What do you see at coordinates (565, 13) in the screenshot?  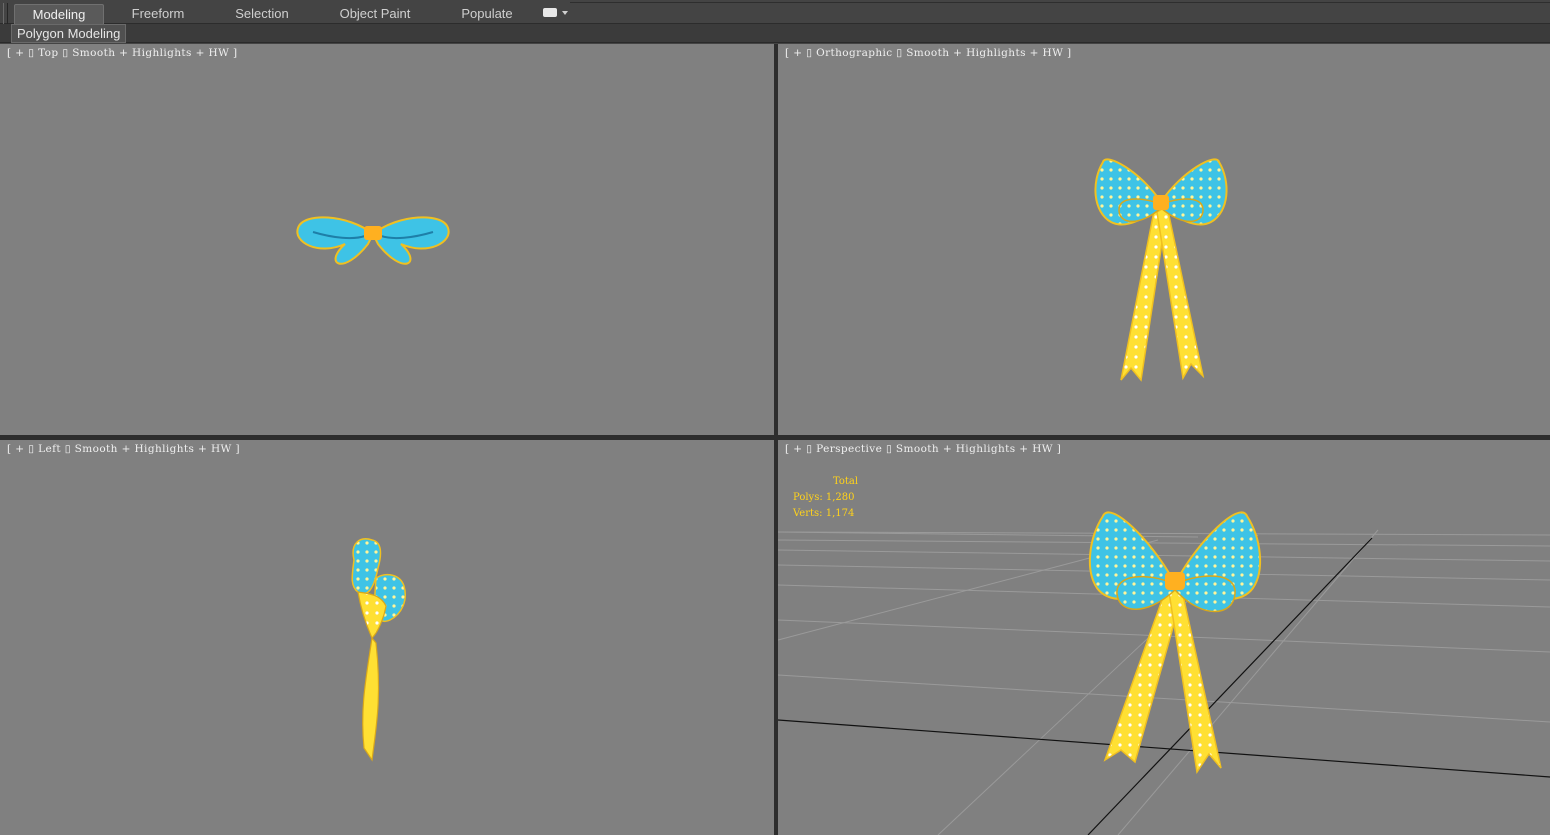 I see `chevron-down-icon` at bounding box center [565, 13].